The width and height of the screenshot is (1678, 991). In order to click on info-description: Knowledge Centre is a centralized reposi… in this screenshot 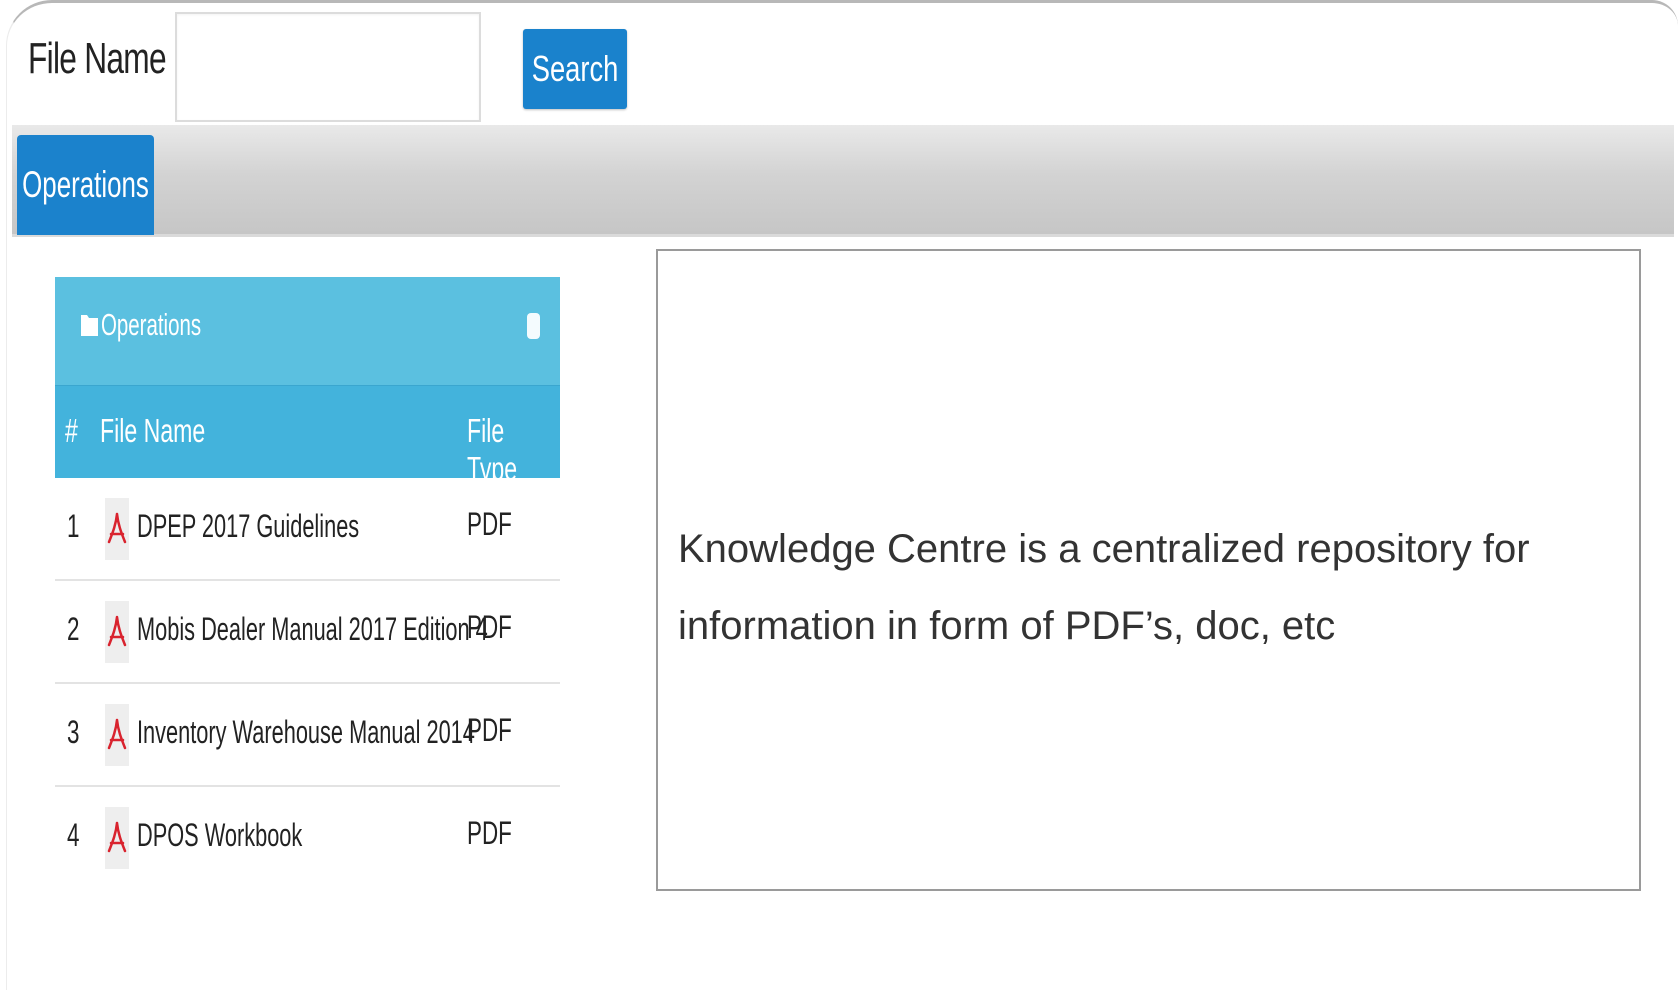, I will do `click(1104, 587)`.